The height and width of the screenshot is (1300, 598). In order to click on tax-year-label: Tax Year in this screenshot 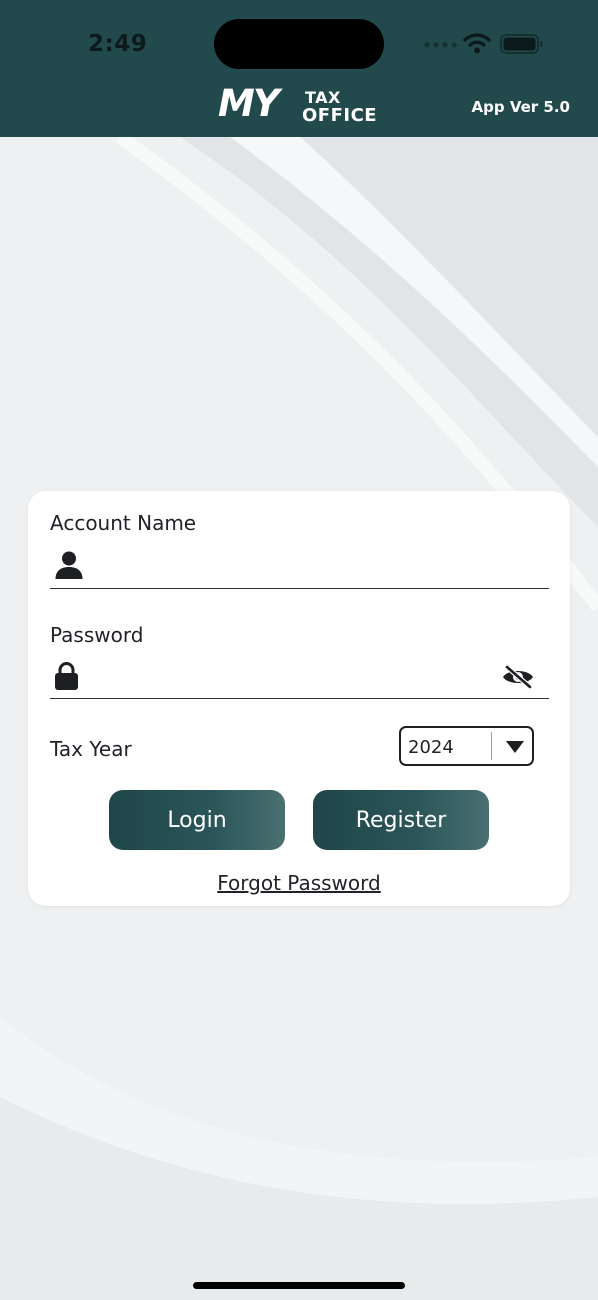, I will do `click(91, 749)`.